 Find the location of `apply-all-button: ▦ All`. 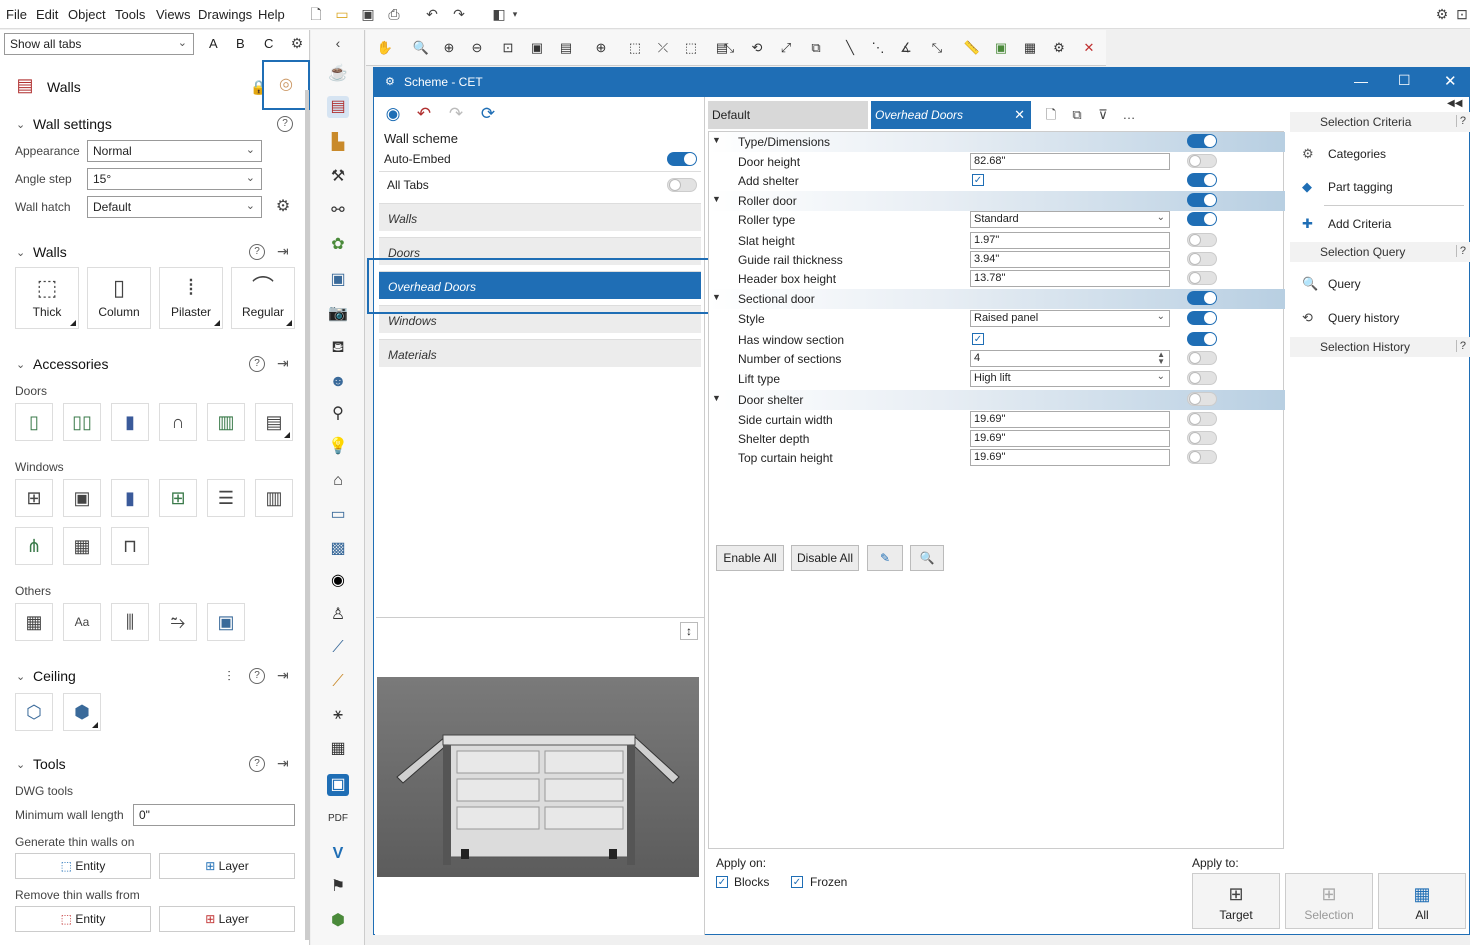

apply-all-button: ▦ All is located at coordinates (1422, 901).